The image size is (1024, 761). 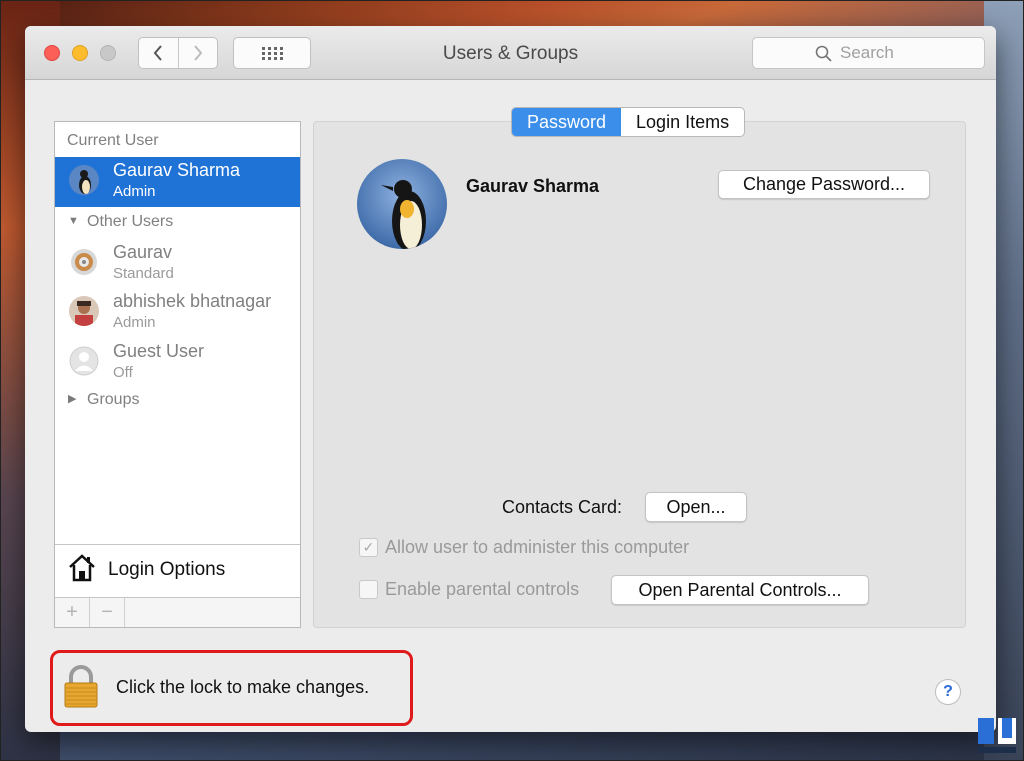 What do you see at coordinates (510, 53) in the screenshot?
I see `title-bar: Users & Groups Search` at bounding box center [510, 53].